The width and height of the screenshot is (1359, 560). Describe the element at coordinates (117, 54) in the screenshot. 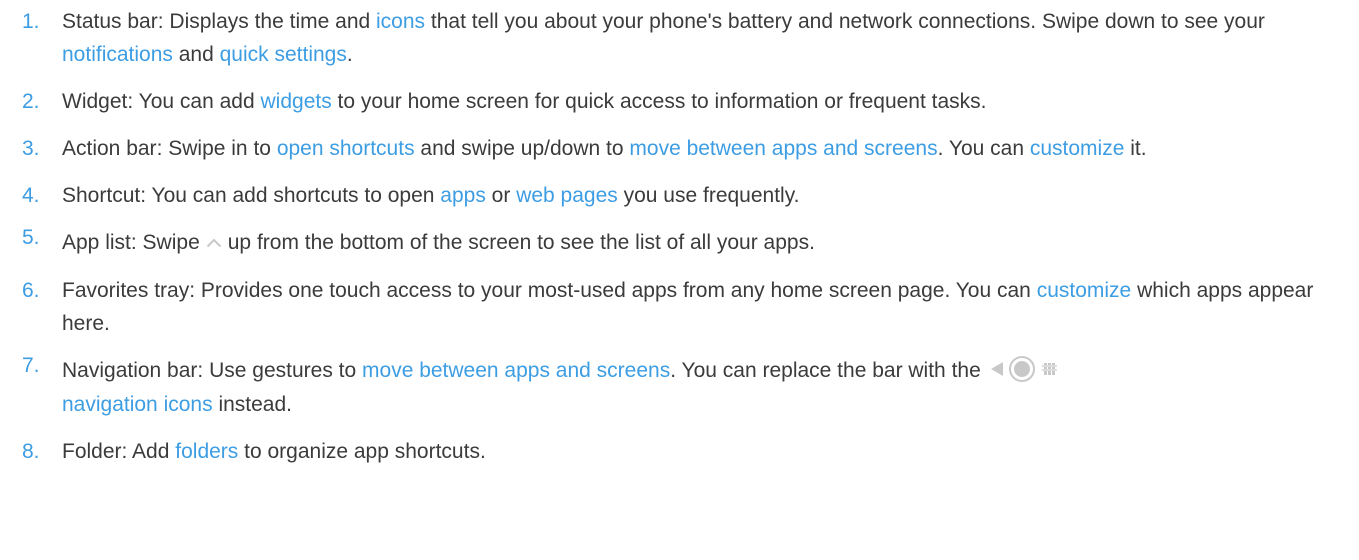

I see `notifications-link: notifications` at that location.